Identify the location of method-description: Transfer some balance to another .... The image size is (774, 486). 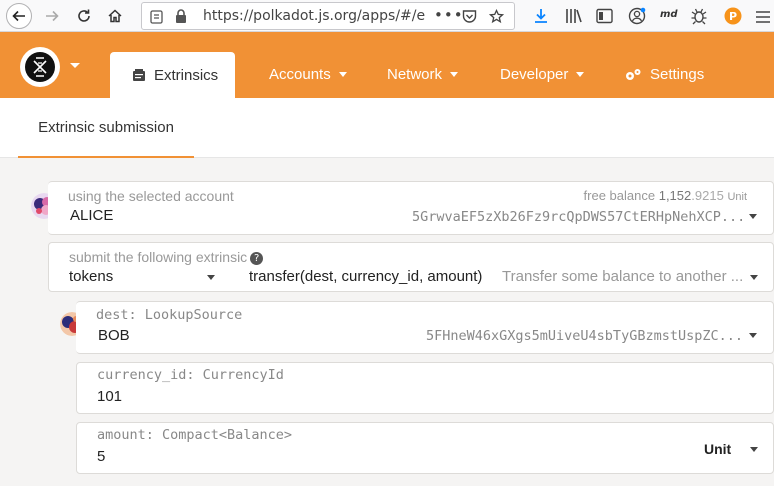
(623, 276).